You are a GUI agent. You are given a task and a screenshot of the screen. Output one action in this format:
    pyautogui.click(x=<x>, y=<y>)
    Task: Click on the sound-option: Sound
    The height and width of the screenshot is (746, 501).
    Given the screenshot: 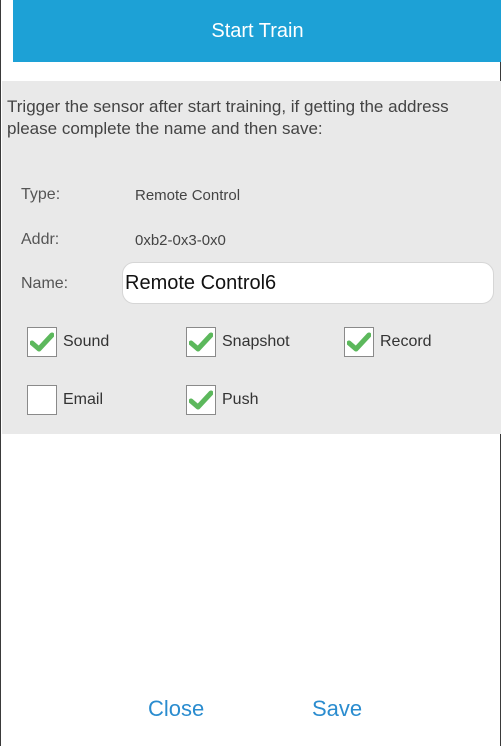 What is the action you would take?
    pyautogui.click(x=68, y=342)
    